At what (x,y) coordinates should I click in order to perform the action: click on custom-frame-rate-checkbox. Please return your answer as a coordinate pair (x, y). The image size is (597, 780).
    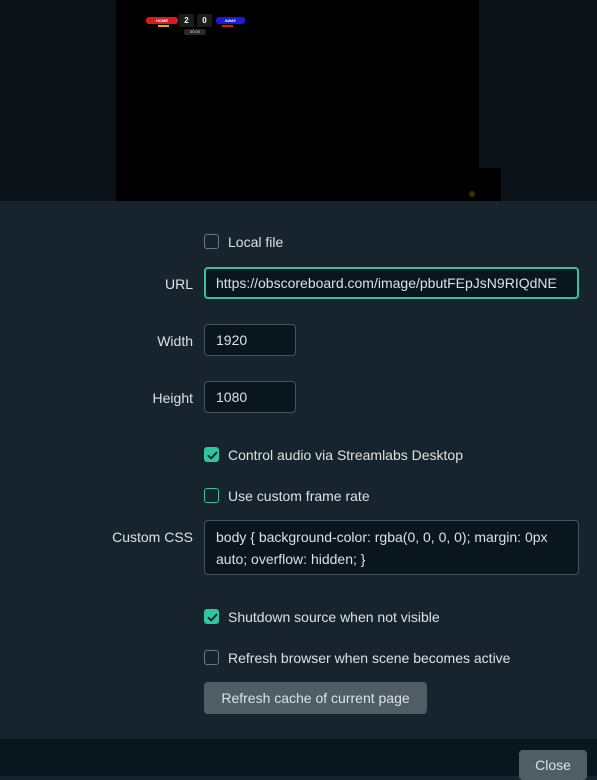
    Looking at the image, I should click on (211, 495).